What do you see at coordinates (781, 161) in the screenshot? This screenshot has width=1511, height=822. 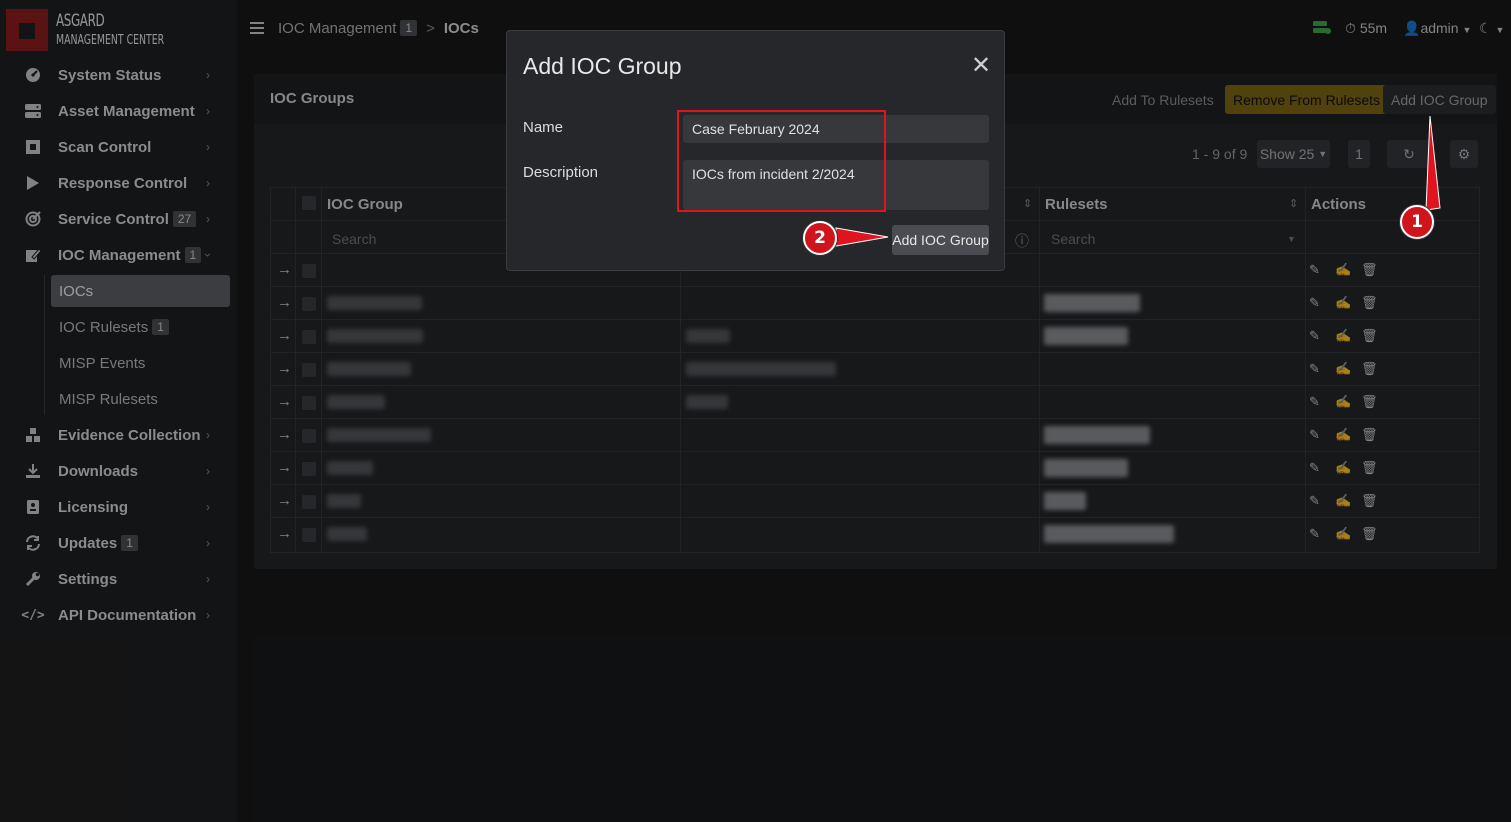 I see `input-highlight-box` at bounding box center [781, 161].